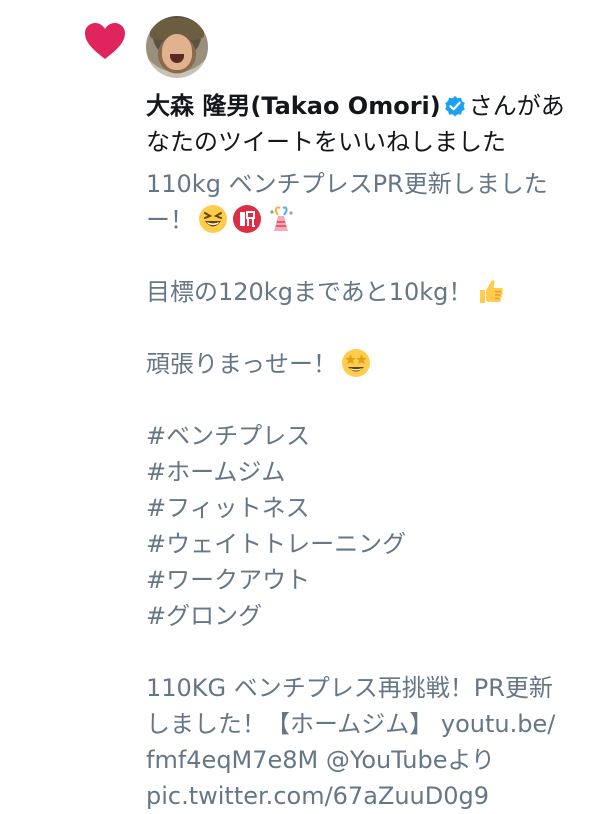 Image resolution: width=612 pixels, height=814 pixels. I want to click on verified-badge-icon, so click(454, 106).